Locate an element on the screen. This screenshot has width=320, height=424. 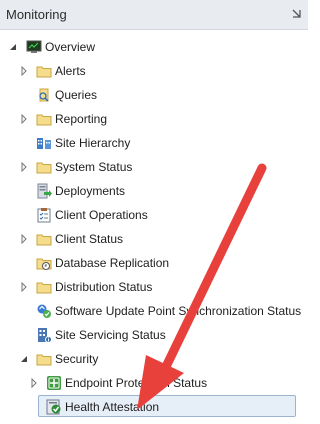
tree-item-deployments: Deployments is located at coordinates (154, 191).